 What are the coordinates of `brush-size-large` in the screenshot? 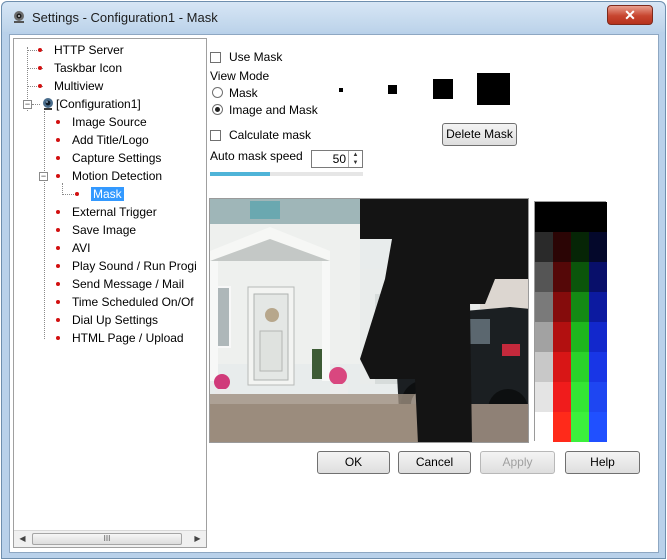 It's located at (493, 89).